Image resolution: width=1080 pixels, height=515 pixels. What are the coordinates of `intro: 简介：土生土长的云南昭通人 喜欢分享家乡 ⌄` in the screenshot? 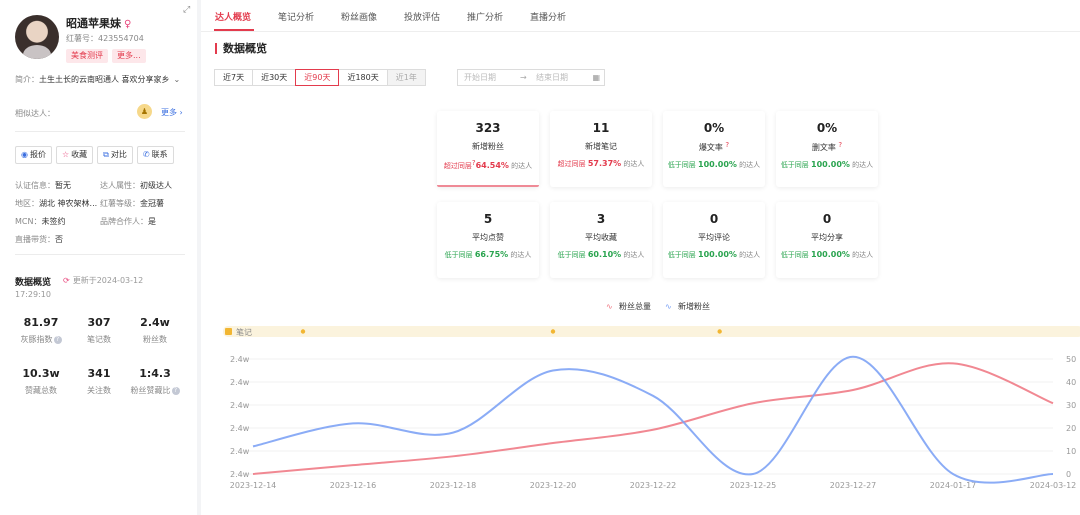 It's located at (97, 79).